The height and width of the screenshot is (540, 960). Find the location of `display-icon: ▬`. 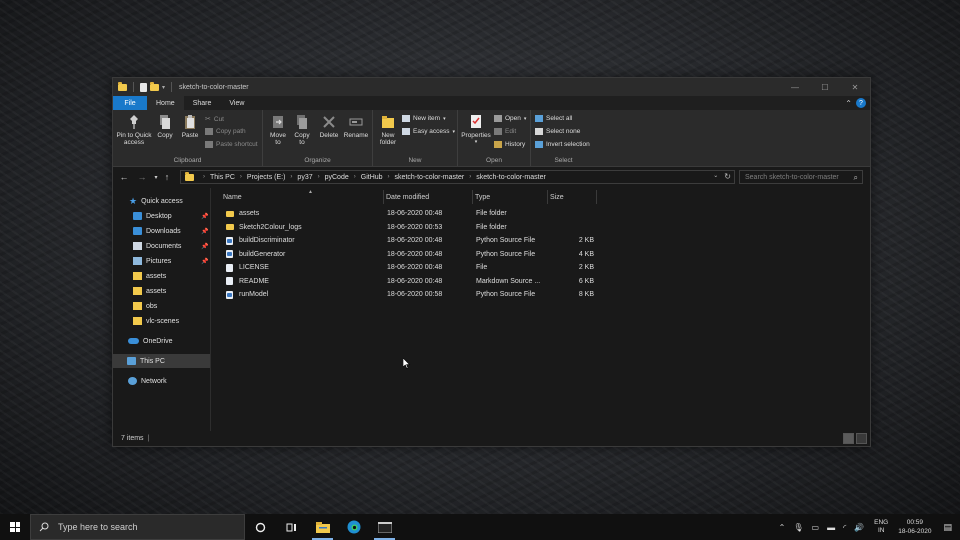

display-icon: ▬ is located at coordinates (831, 527).